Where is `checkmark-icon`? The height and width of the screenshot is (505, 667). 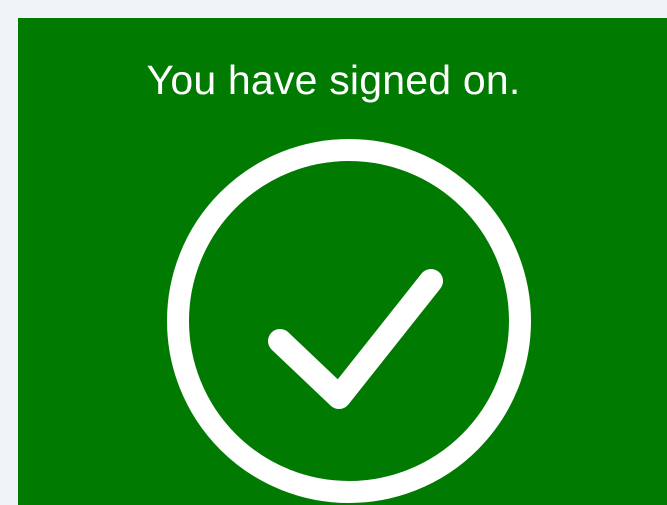
checkmark-icon is located at coordinates (355, 339).